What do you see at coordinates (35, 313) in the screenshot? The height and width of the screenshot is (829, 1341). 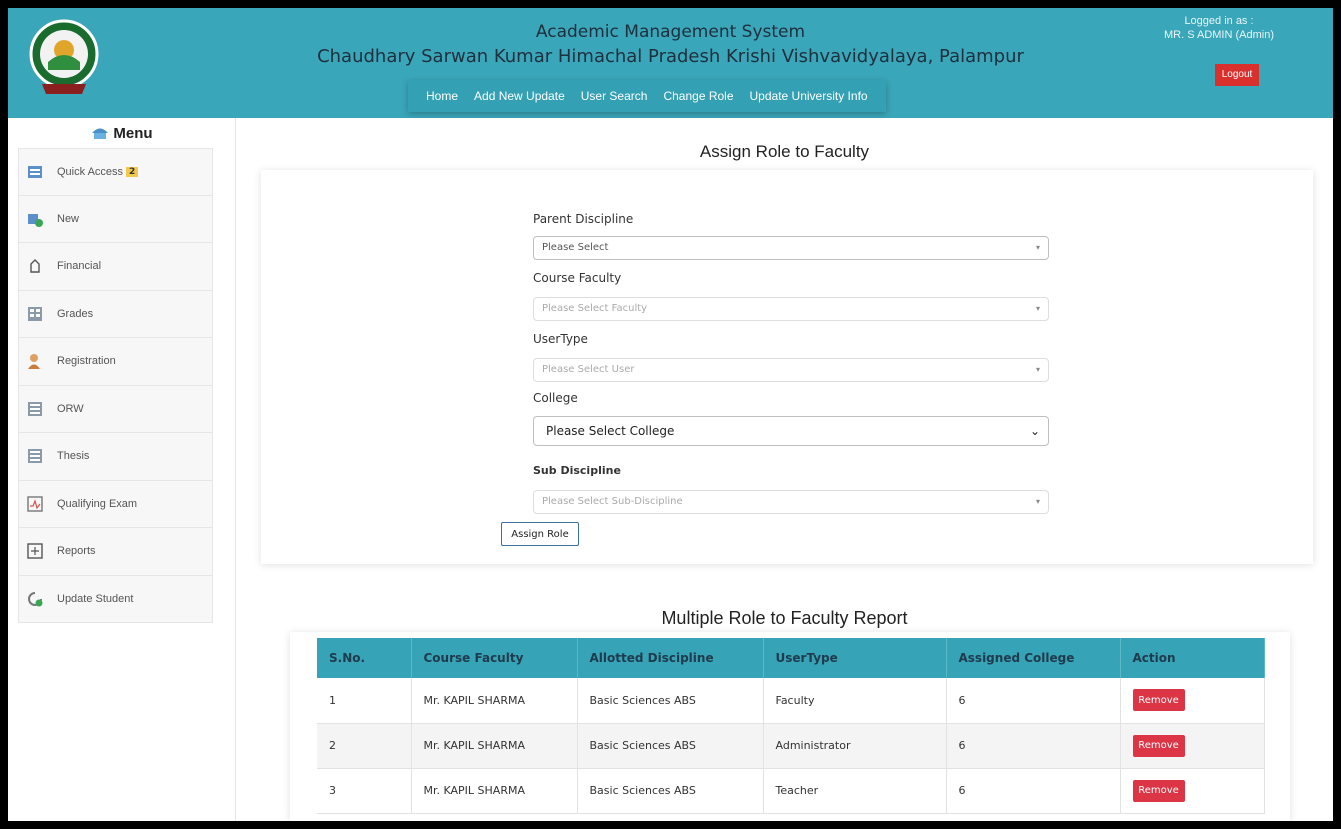 I see `grades-icon` at bounding box center [35, 313].